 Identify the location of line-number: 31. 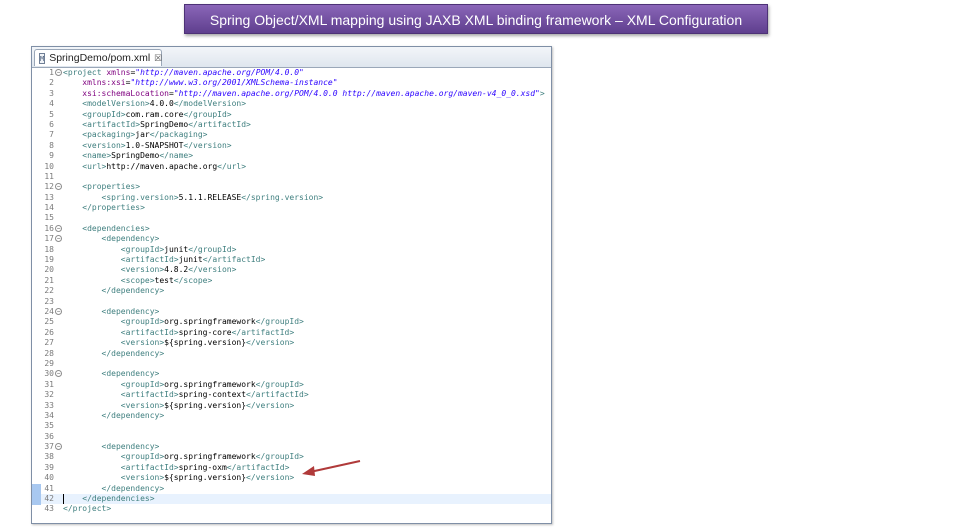
(49, 384).